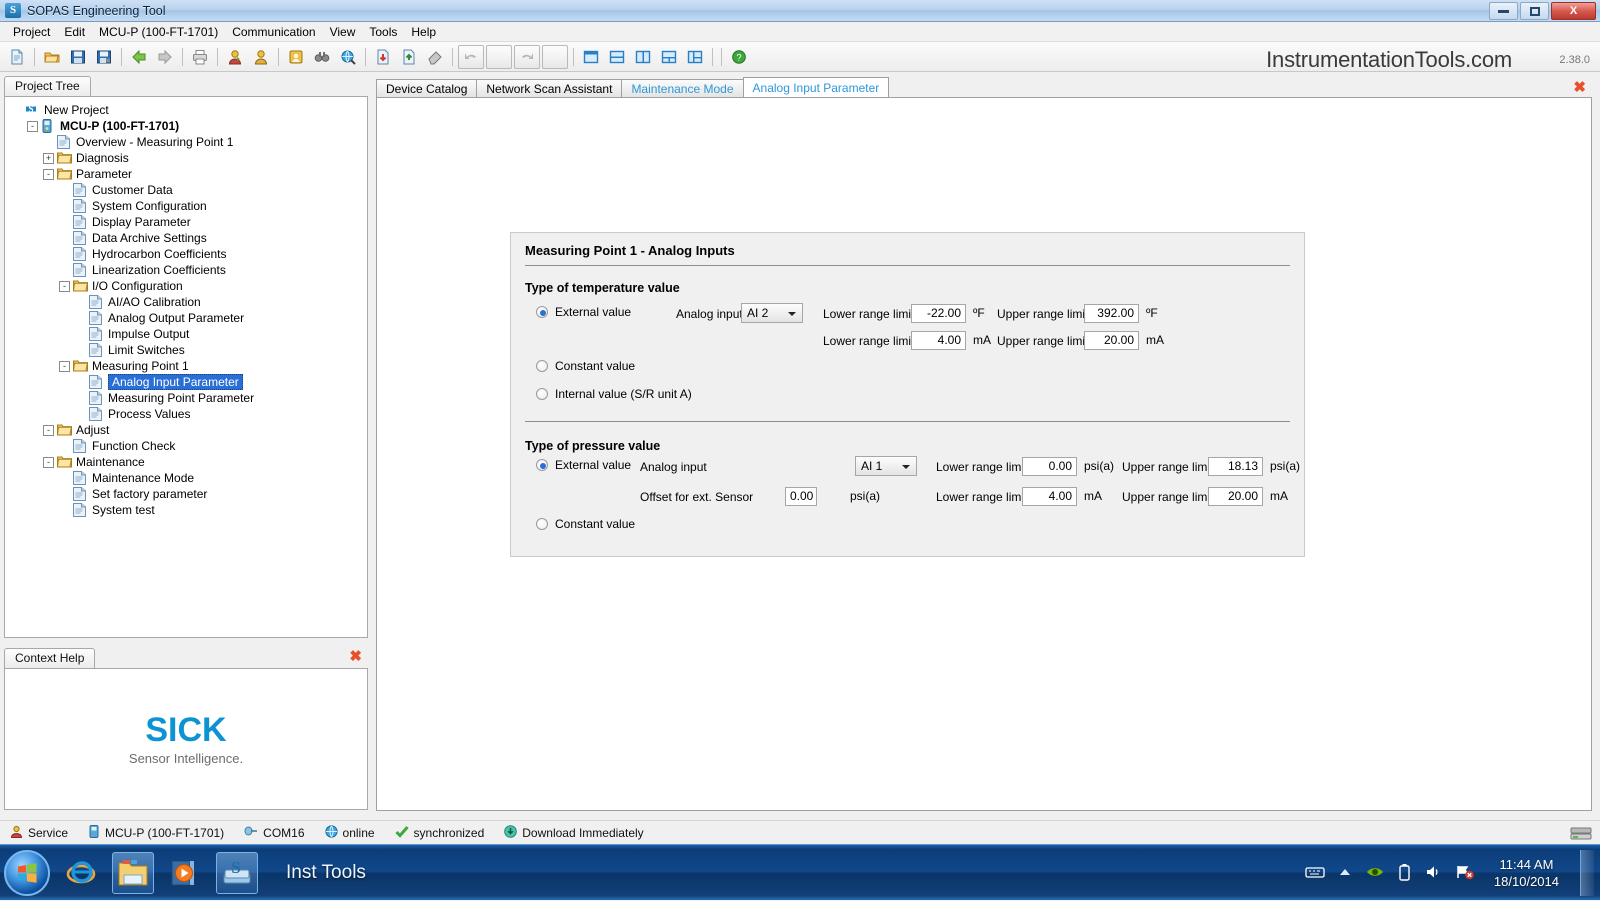 This screenshot has width=1600, height=901. Describe the element at coordinates (189, 302) in the screenshot. I see `tree-item-ai-ao-calibration: AI/AO Calibration` at that location.